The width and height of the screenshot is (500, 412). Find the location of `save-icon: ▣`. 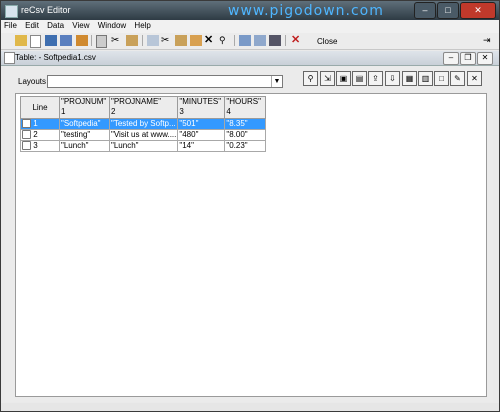

save-icon: ▣ is located at coordinates (343, 78).